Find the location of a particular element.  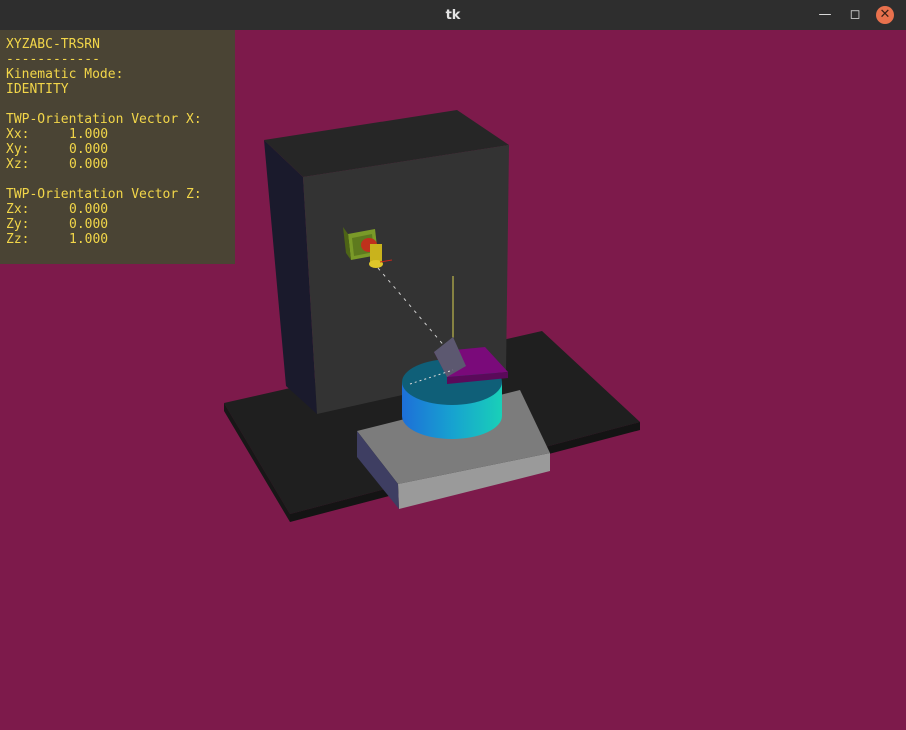

maximize-icon: ◻ is located at coordinates (855, 15).